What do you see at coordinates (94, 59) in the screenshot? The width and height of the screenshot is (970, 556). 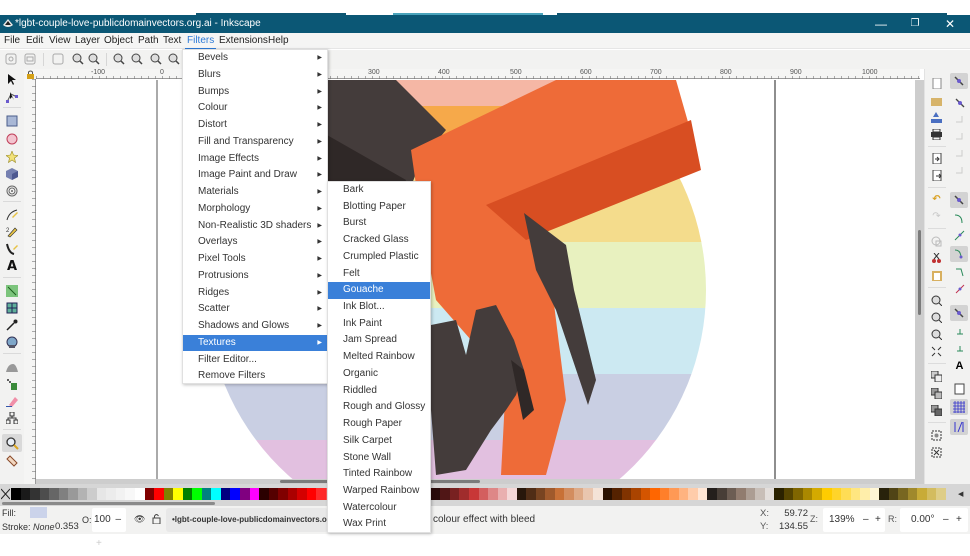 I see `zoom-out-icon` at bounding box center [94, 59].